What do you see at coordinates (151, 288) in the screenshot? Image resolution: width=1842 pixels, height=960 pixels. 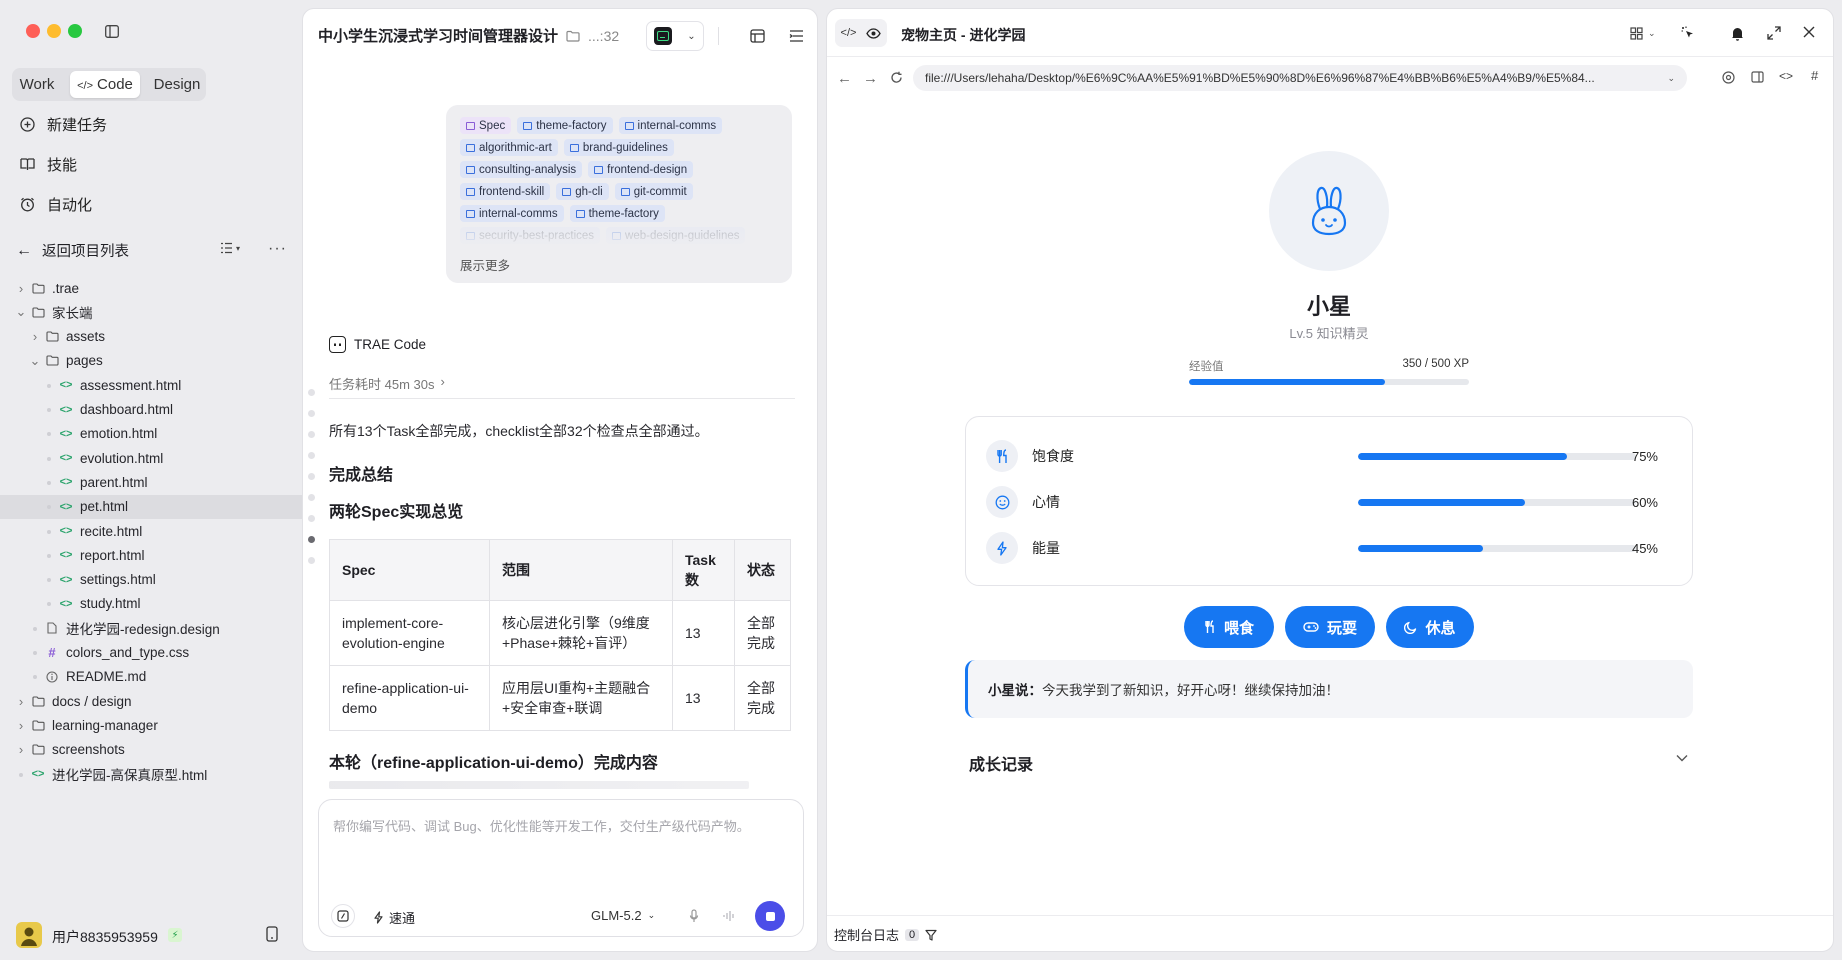 I see `tree-item: › .trae` at bounding box center [151, 288].